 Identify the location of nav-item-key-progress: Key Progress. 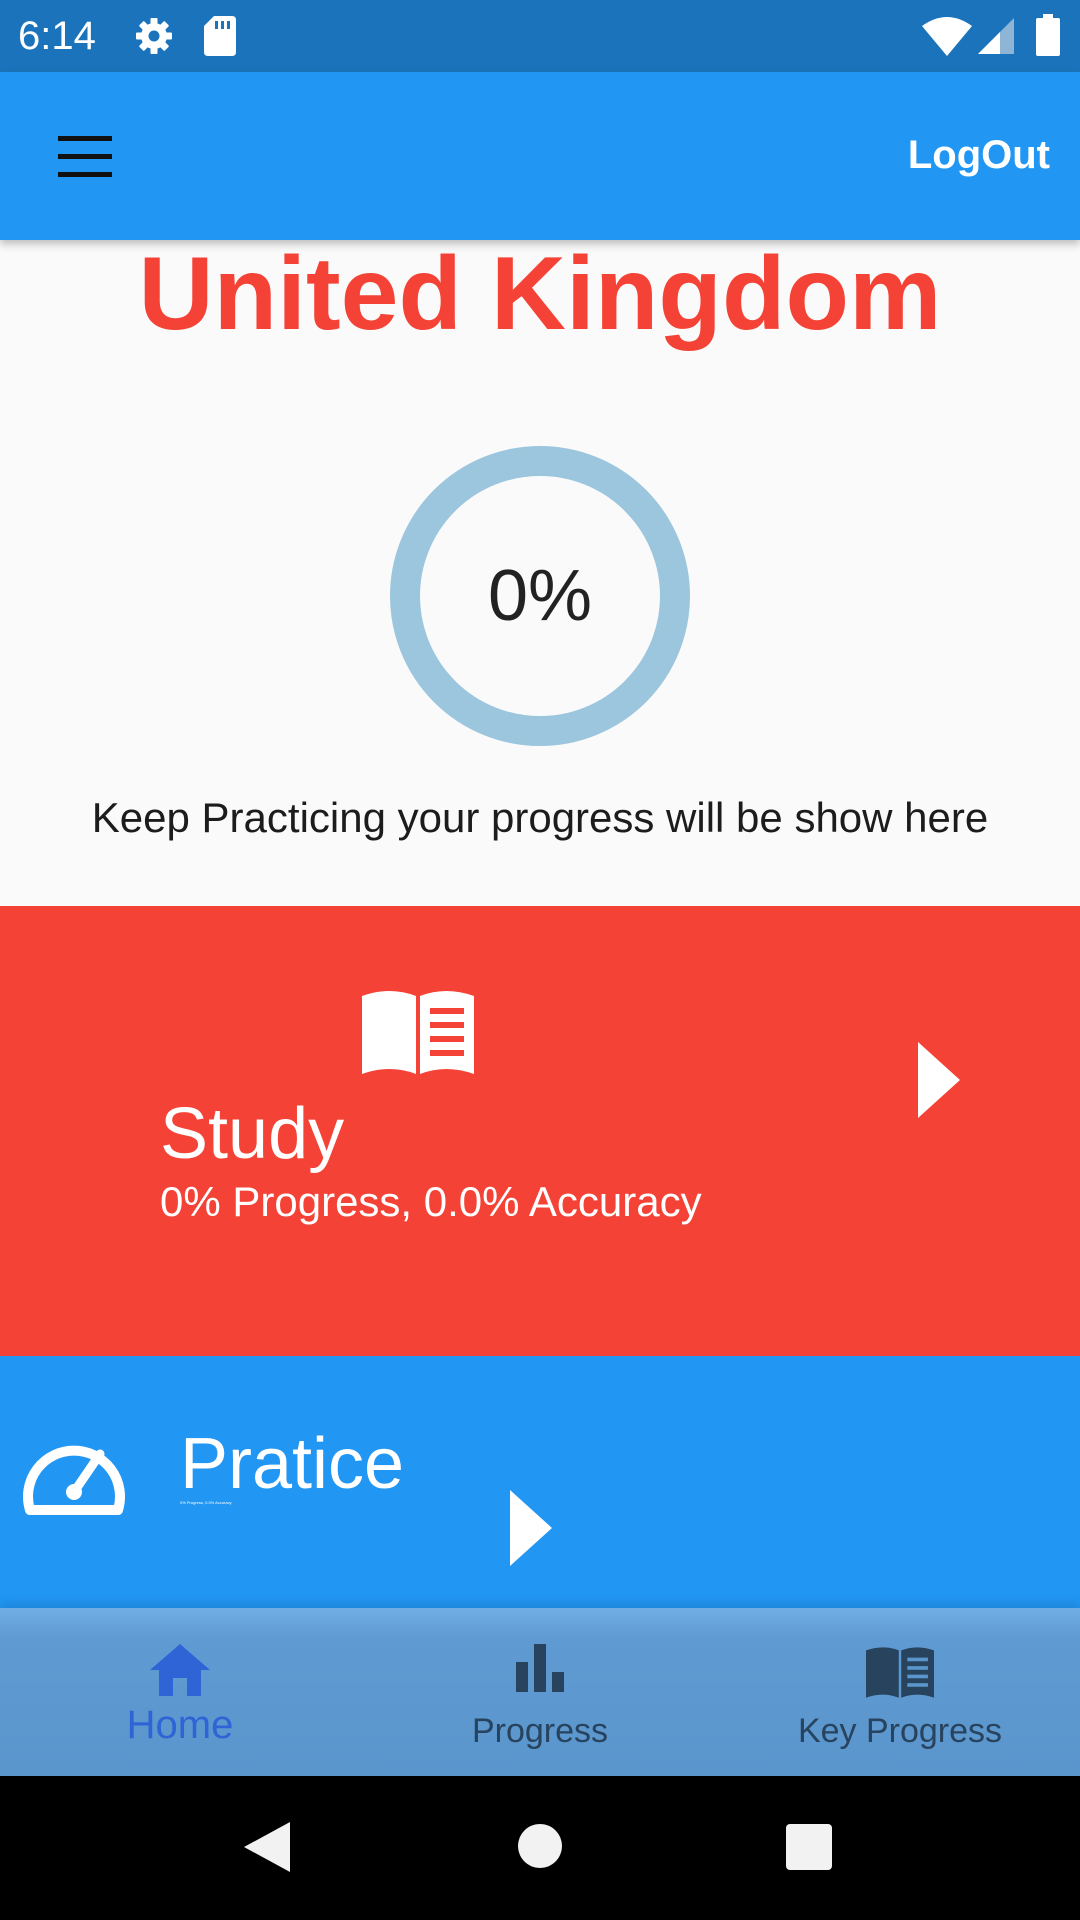
(900, 1692).